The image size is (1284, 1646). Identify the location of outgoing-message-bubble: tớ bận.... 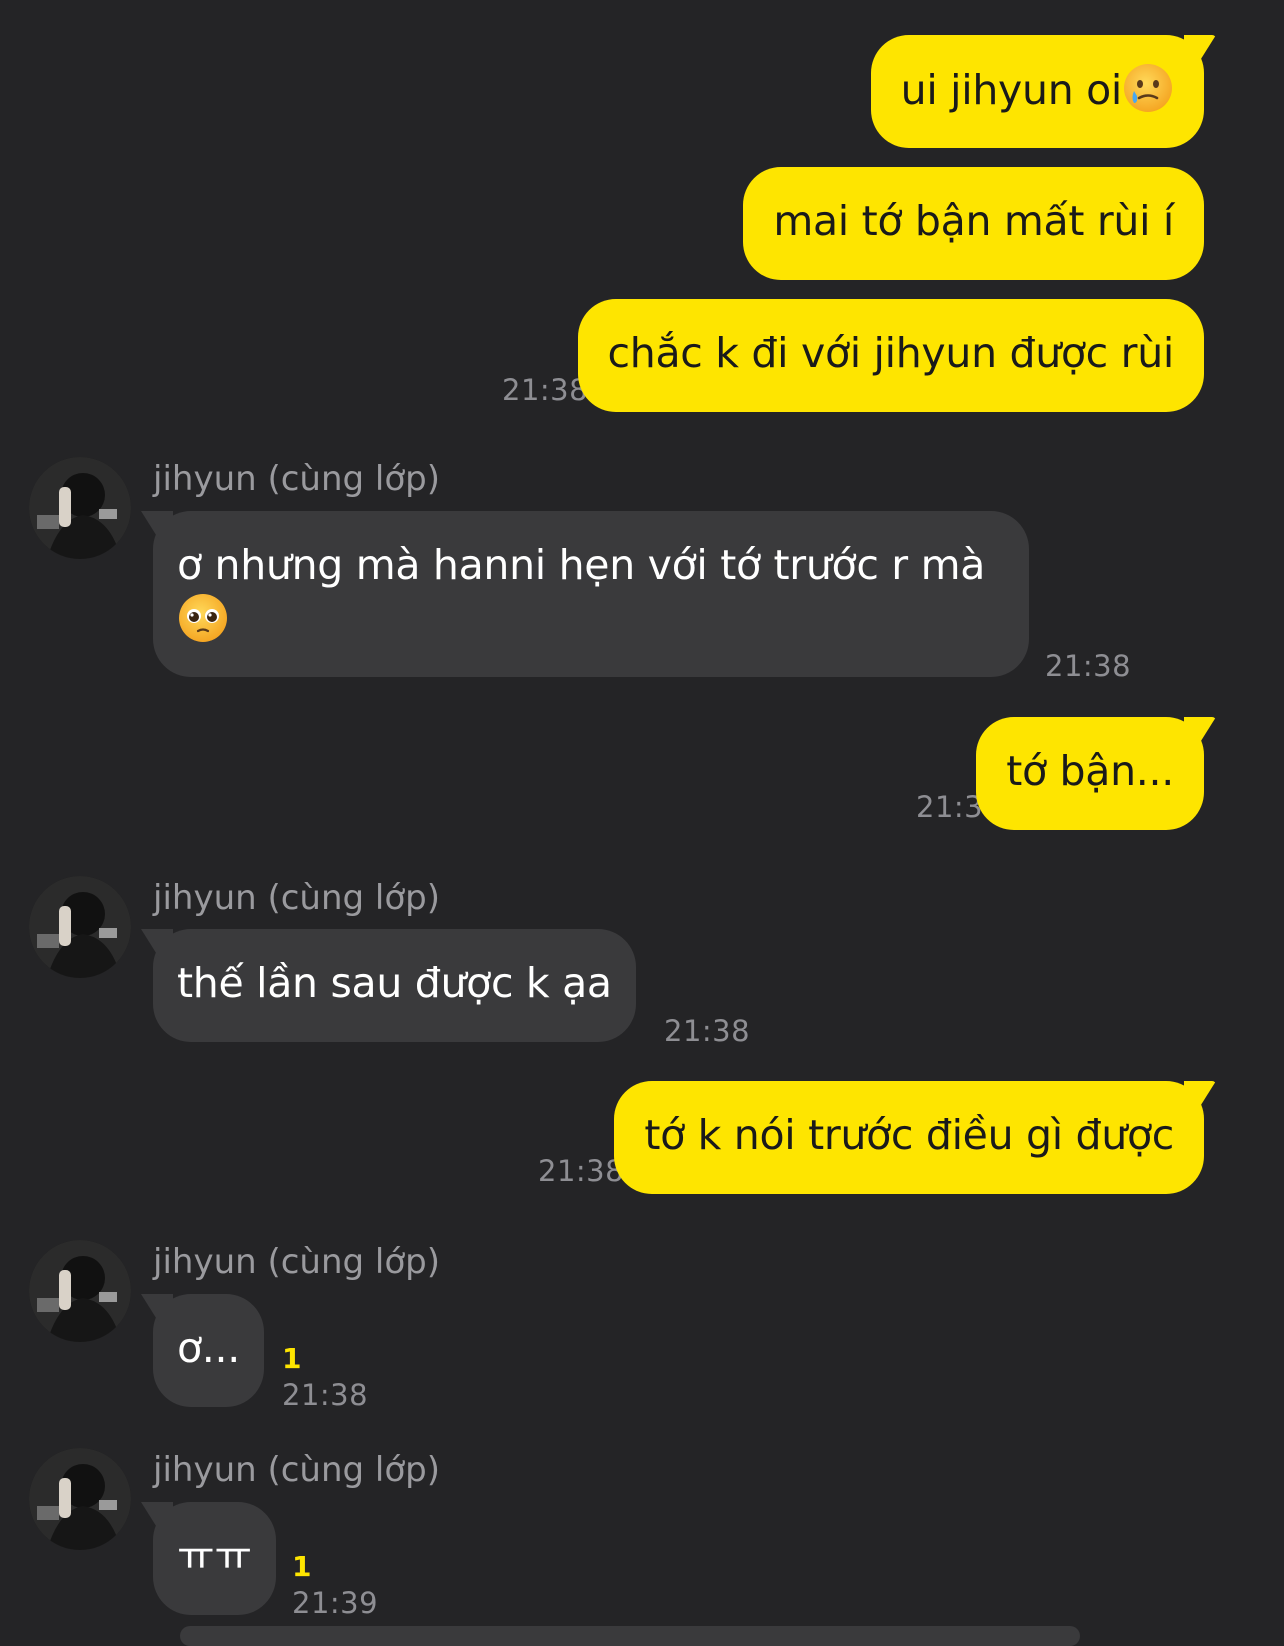
(1090, 773).